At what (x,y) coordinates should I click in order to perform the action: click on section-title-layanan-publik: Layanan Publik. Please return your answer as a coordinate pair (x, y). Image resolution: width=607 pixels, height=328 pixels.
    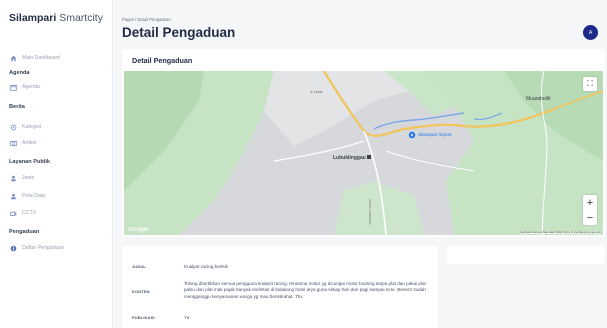
    Looking at the image, I should click on (30, 162).